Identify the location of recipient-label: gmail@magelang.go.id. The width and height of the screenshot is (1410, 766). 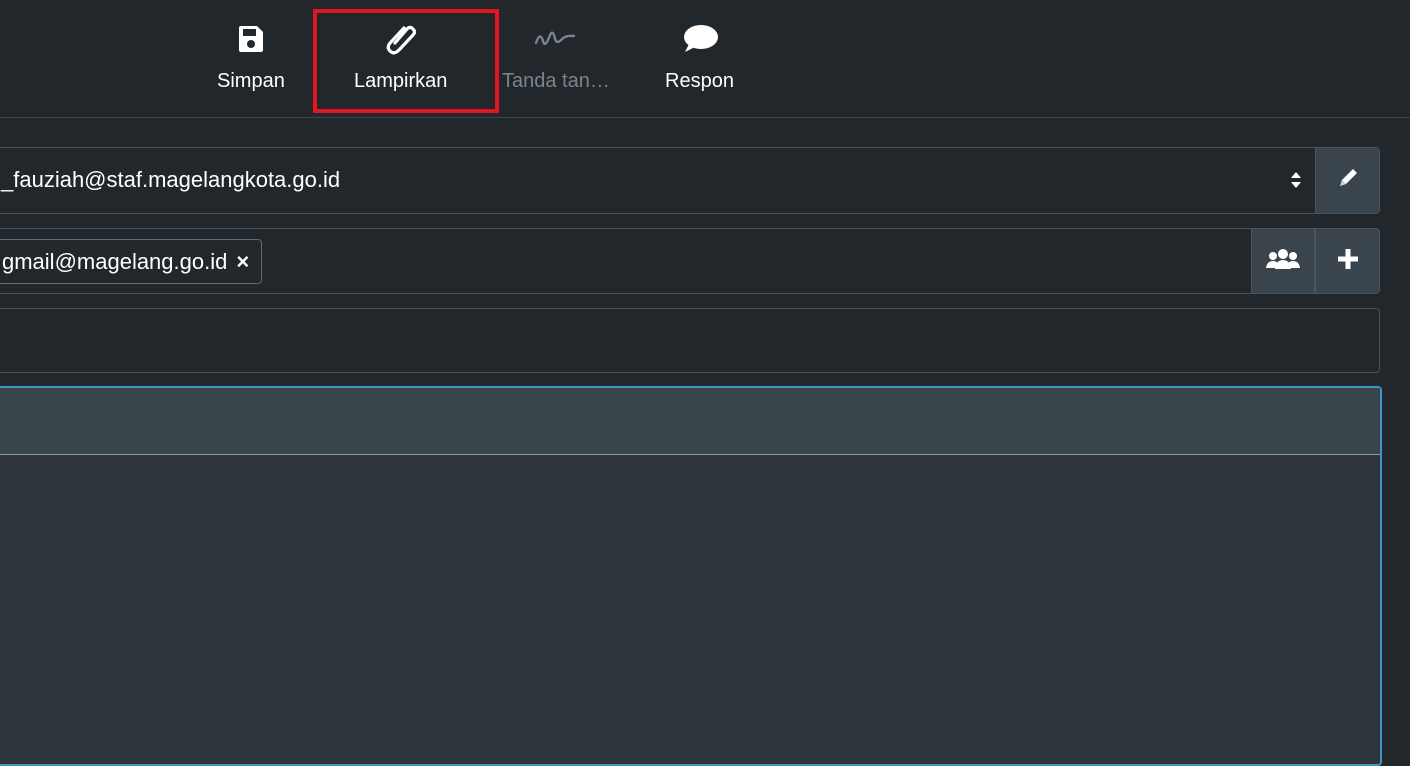
(115, 261).